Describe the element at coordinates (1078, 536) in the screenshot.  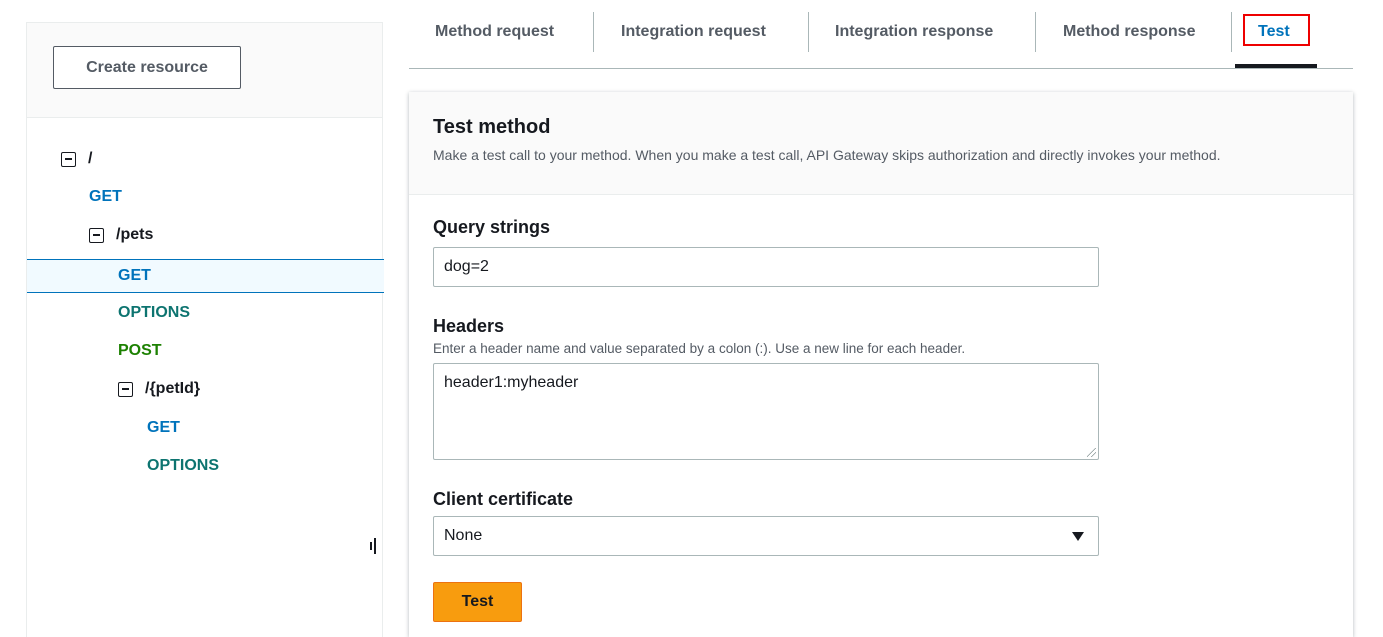
I see `caret-down-icon` at that location.